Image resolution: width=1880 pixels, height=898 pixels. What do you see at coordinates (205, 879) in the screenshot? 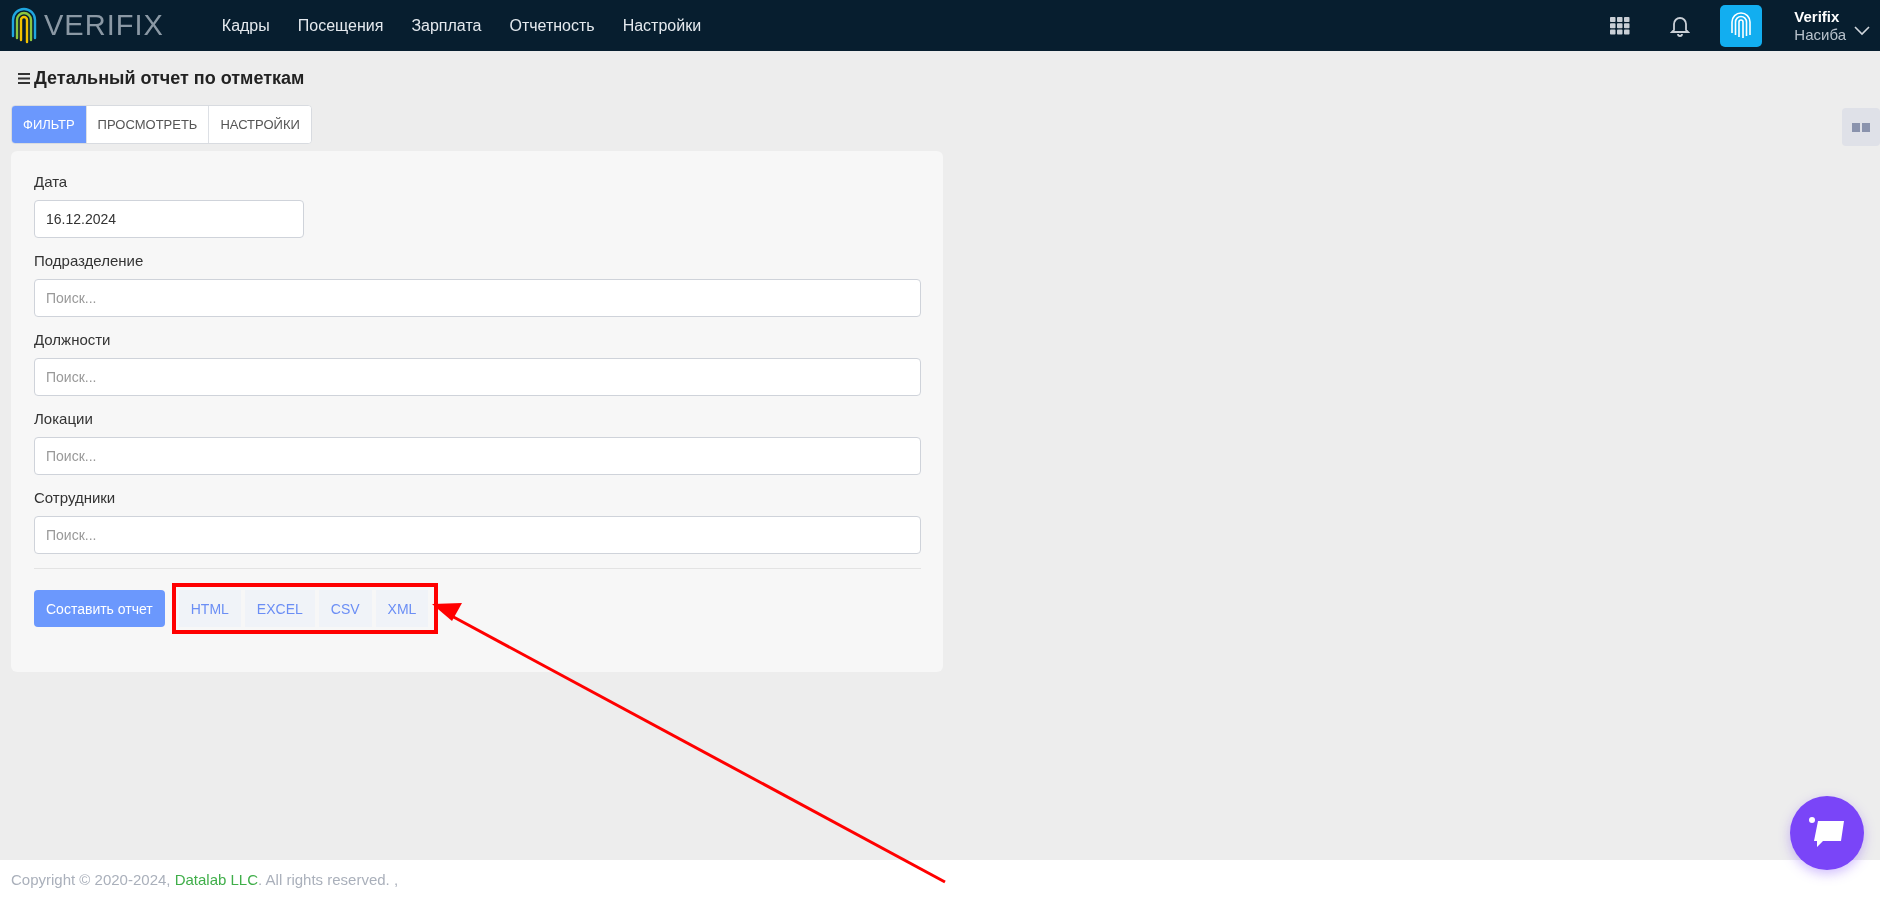
I see `copyright-text: Copyright © 2020-2024, Datalab LLC. All rights reserved. ,` at bounding box center [205, 879].